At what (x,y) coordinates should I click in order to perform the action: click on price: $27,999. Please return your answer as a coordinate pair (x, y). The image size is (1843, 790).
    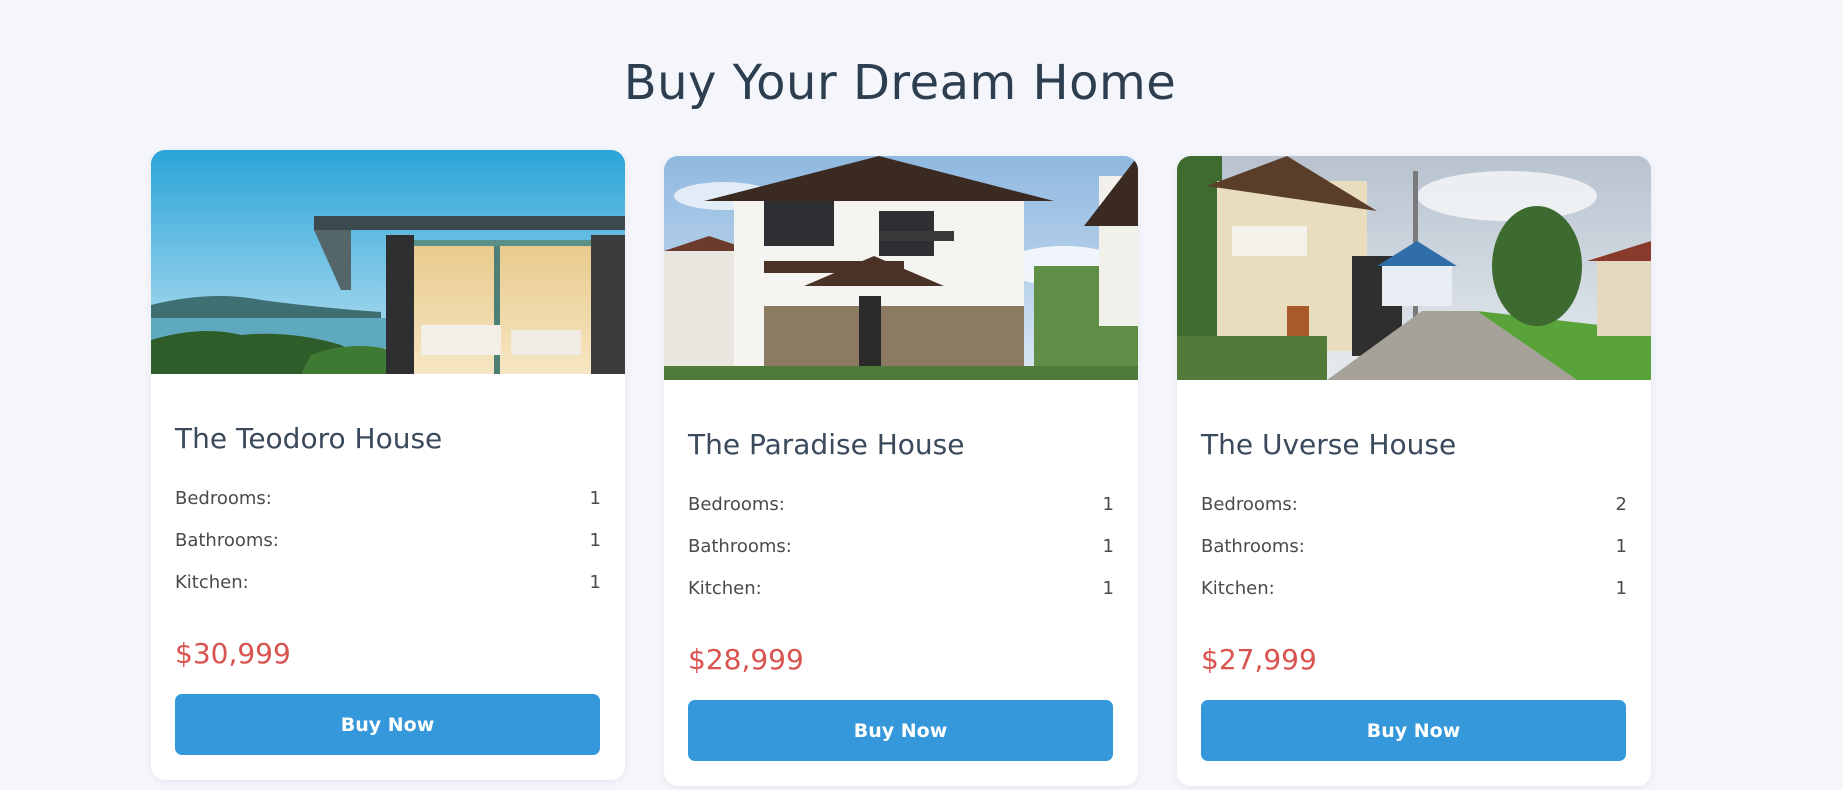
    Looking at the image, I should click on (1259, 659).